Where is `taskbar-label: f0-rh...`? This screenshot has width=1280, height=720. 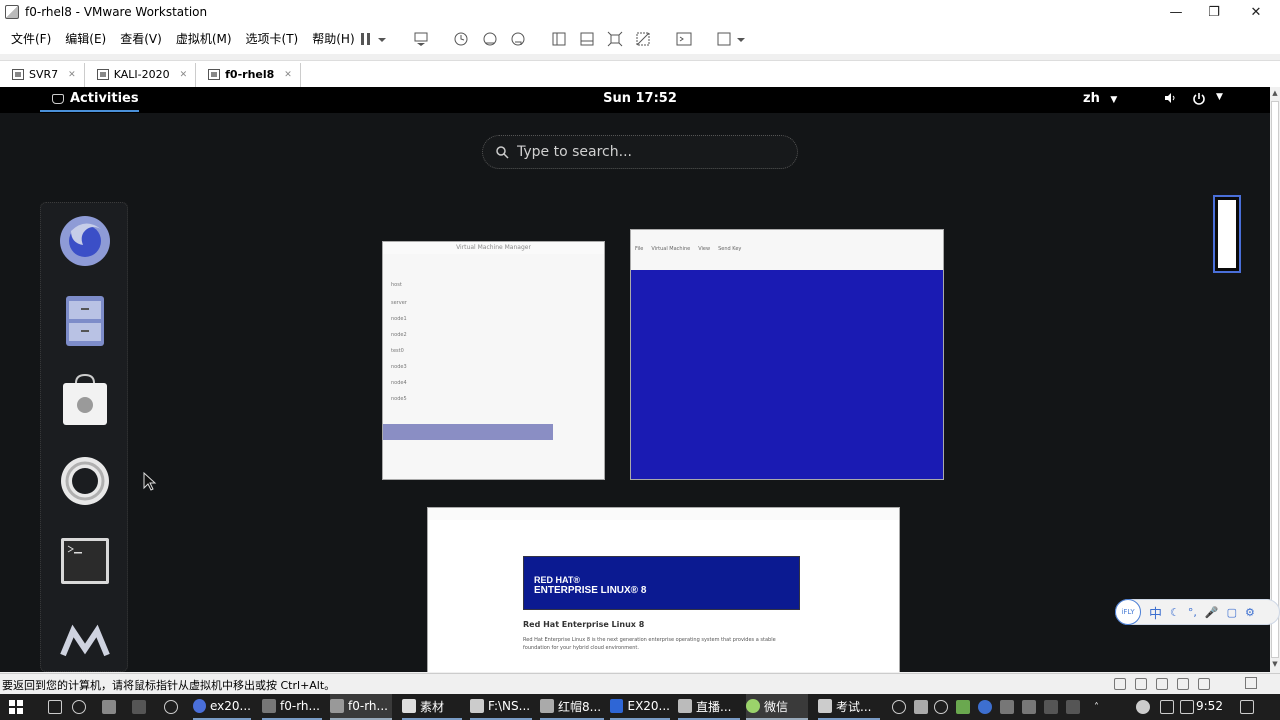 taskbar-label: f0-rh... is located at coordinates (300, 706).